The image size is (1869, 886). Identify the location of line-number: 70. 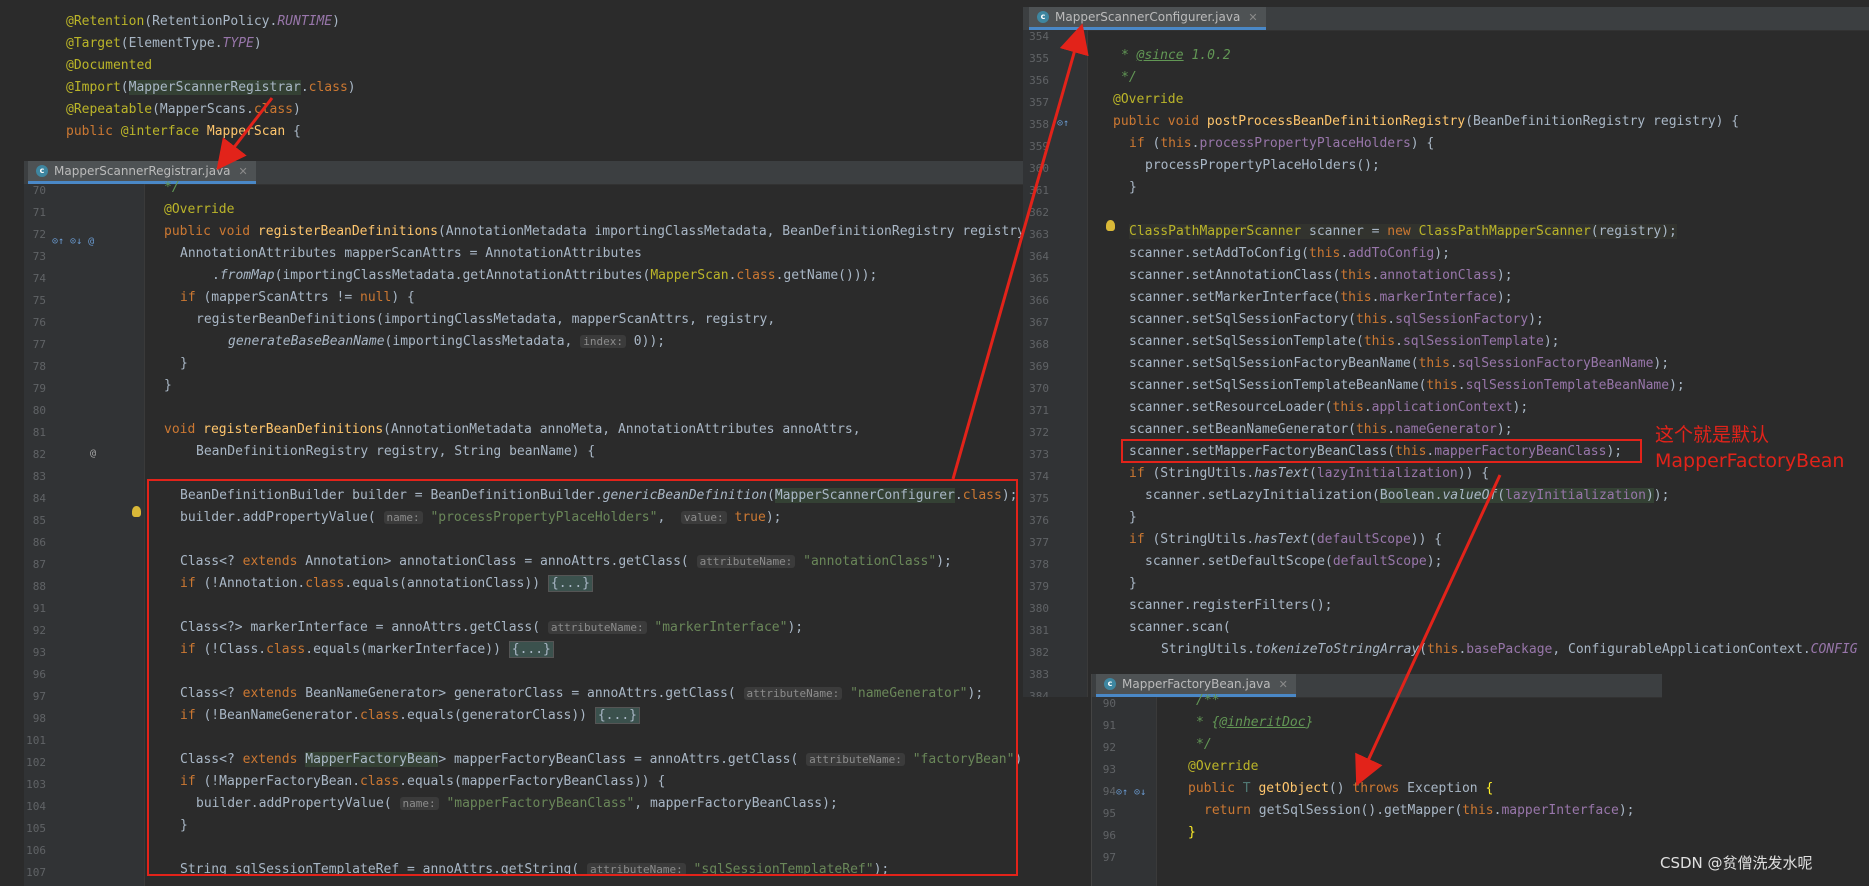
(39, 190).